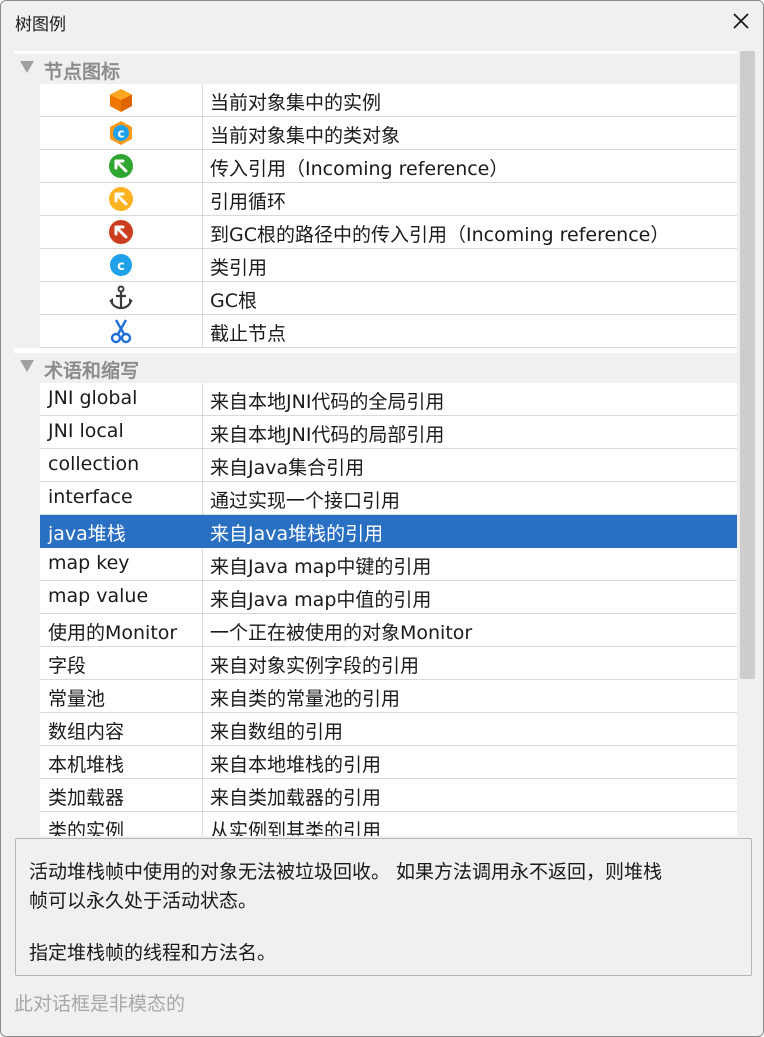 Image resolution: width=764 pixels, height=1037 pixels. What do you see at coordinates (440, 235) in the screenshot?
I see `row-description: 到GC根的路径中的传入引用（Incoming reference）` at bounding box center [440, 235].